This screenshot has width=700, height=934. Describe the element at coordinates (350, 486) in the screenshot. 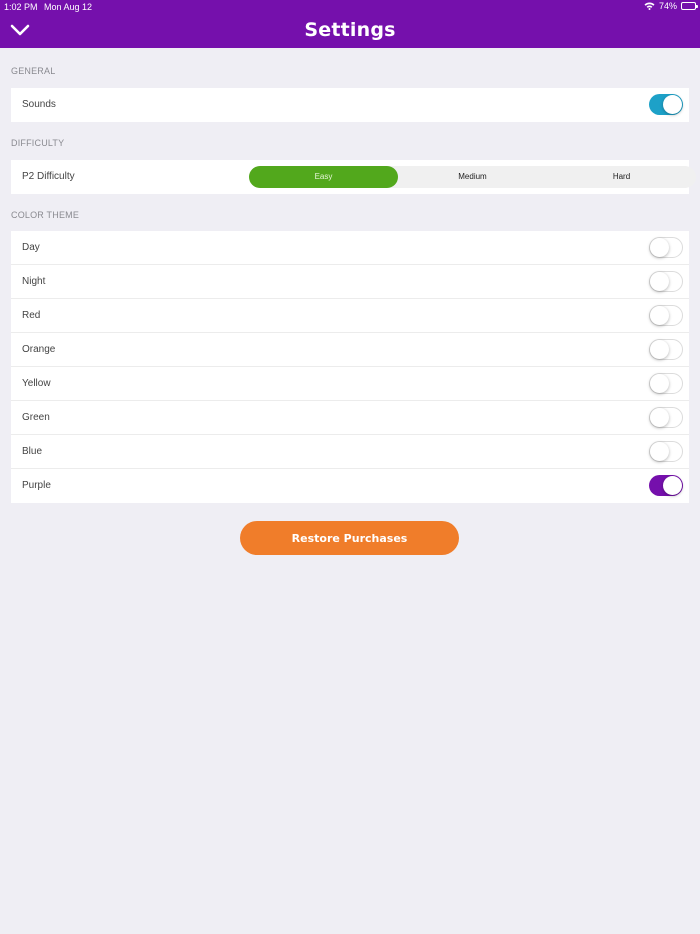

I see `theme-row-purple: Purple` at that location.